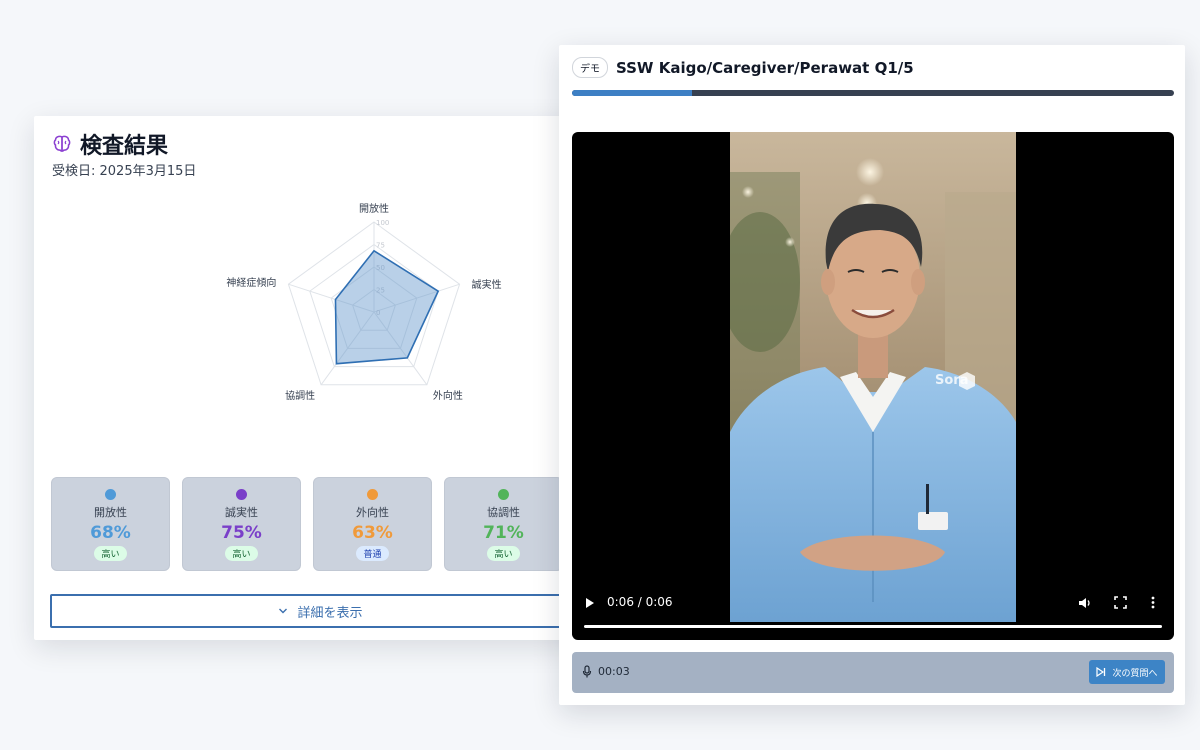 The height and width of the screenshot is (750, 1200). I want to click on show-details-label: 詳細を表示, so click(330, 613).